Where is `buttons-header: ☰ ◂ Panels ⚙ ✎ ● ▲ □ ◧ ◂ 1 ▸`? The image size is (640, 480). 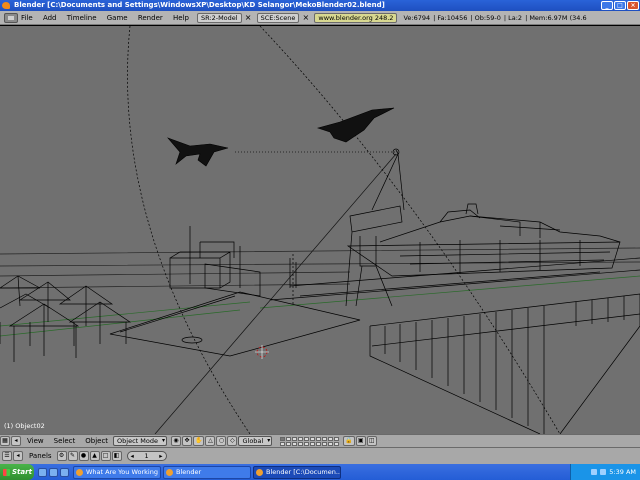
buttons-header: ☰ ◂ Panels ⚙ ✎ ● ▲ □ ◧ ◂ 1 ▸ is located at coordinates (320, 455).